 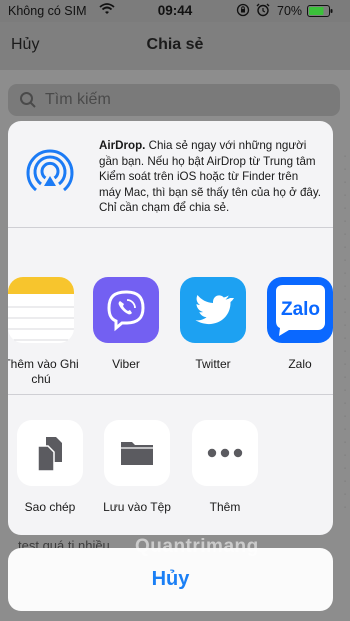 What do you see at coordinates (300, 364) in the screenshot?
I see `app-zalo-label: Zalo` at bounding box center [300, 364].